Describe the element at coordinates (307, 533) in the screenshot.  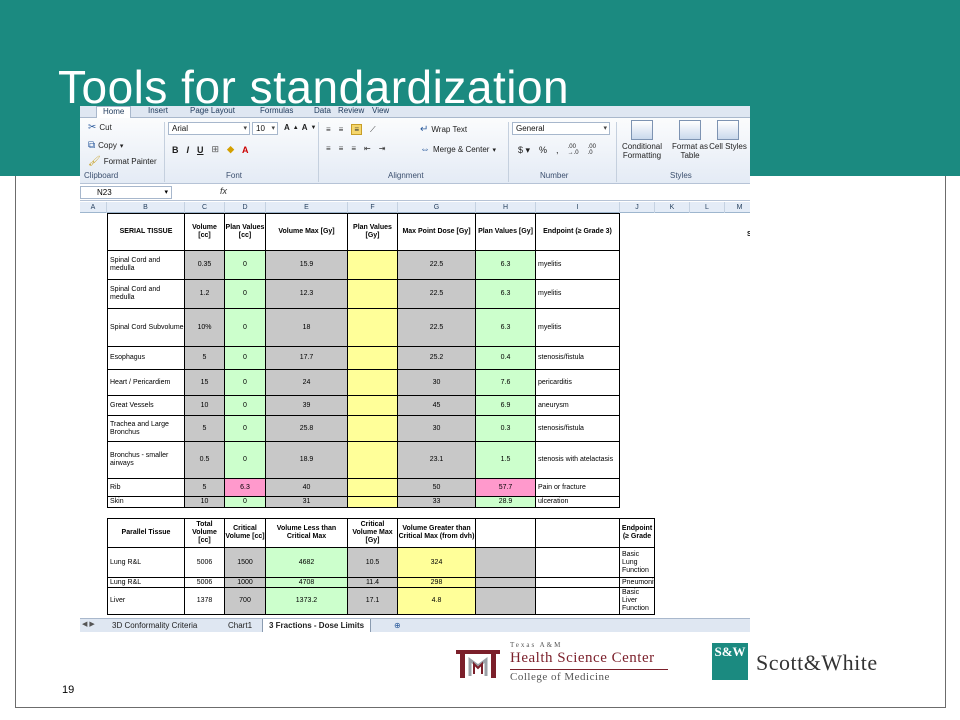
I see `parallel-header-cell: Volume Less than Critical Max` at that location.